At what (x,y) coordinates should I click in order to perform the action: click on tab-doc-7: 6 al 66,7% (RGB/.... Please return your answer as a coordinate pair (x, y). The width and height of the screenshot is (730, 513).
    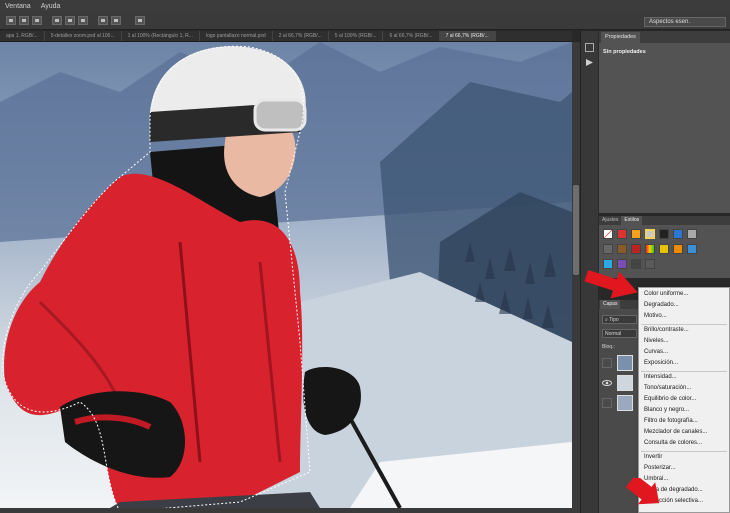
    Looking at the image, I should click on (411, 36).